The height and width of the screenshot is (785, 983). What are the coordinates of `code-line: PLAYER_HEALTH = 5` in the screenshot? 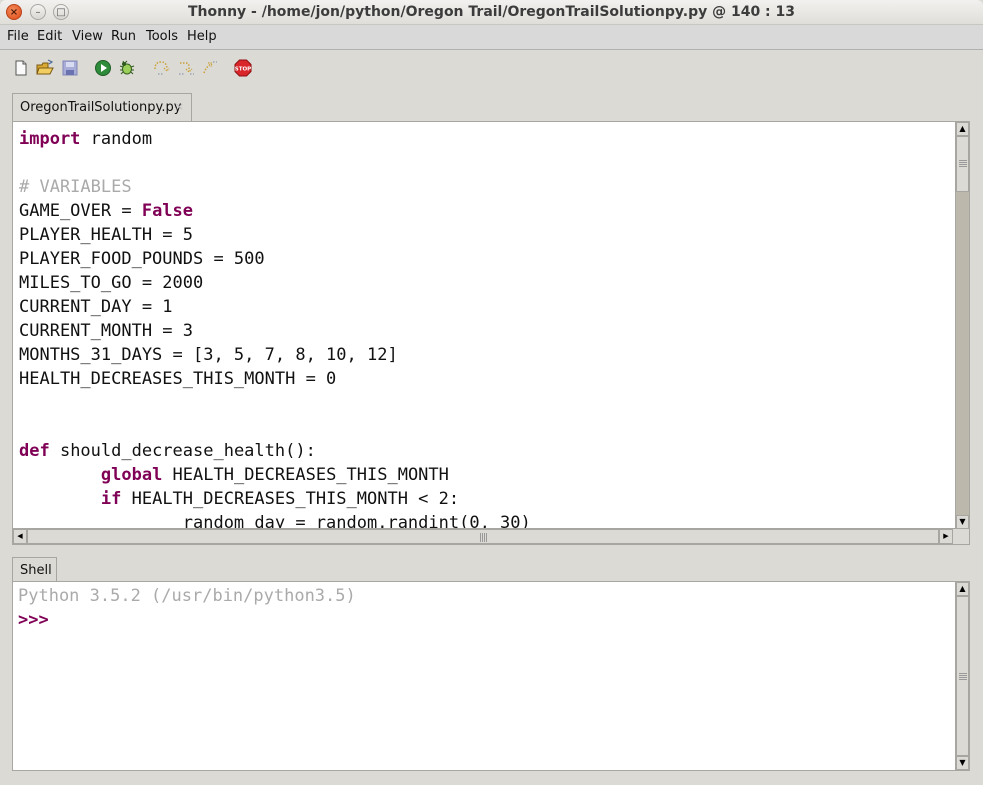 It's located at (106, 235).